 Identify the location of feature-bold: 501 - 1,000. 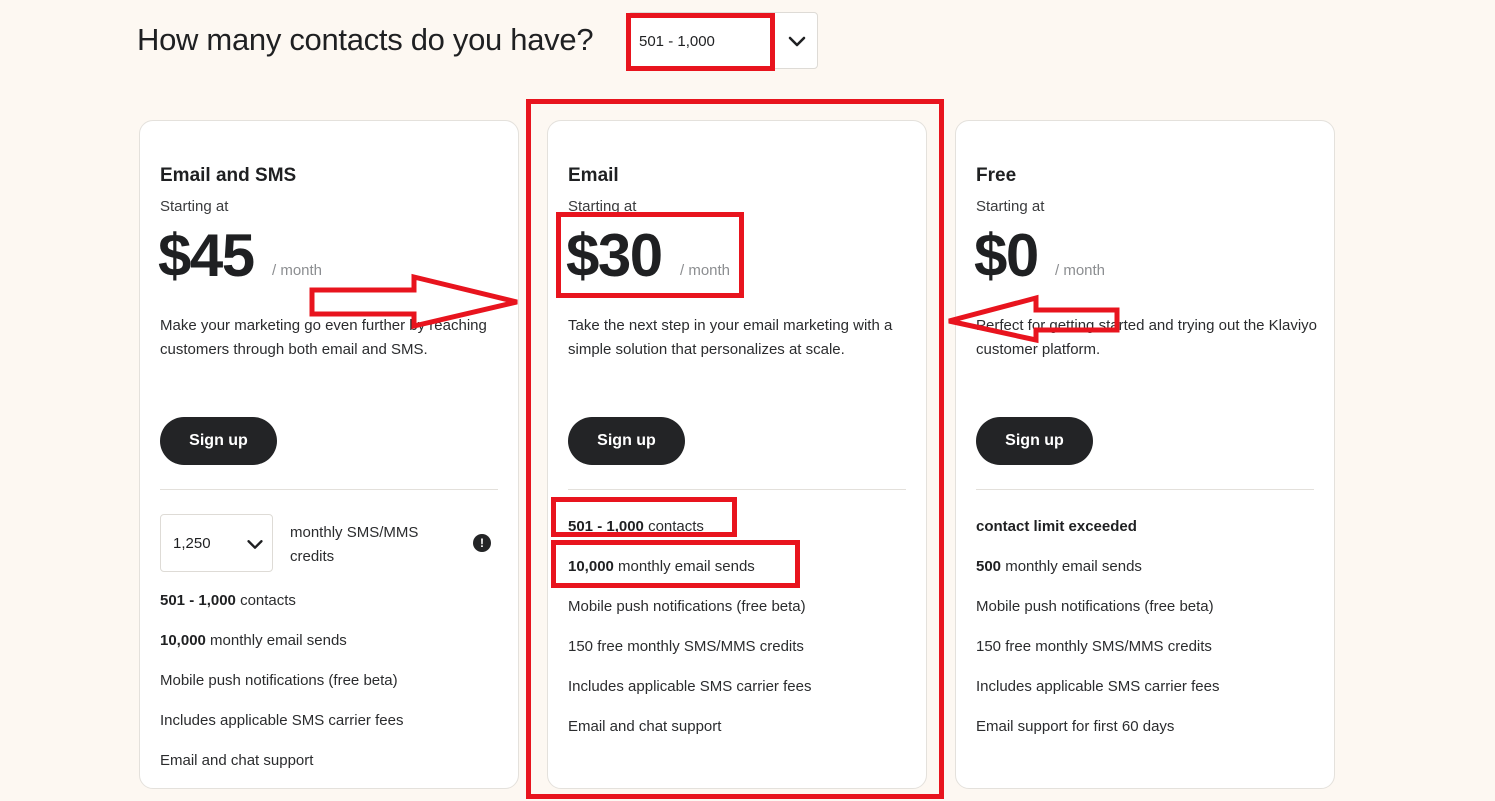
(198, 600).